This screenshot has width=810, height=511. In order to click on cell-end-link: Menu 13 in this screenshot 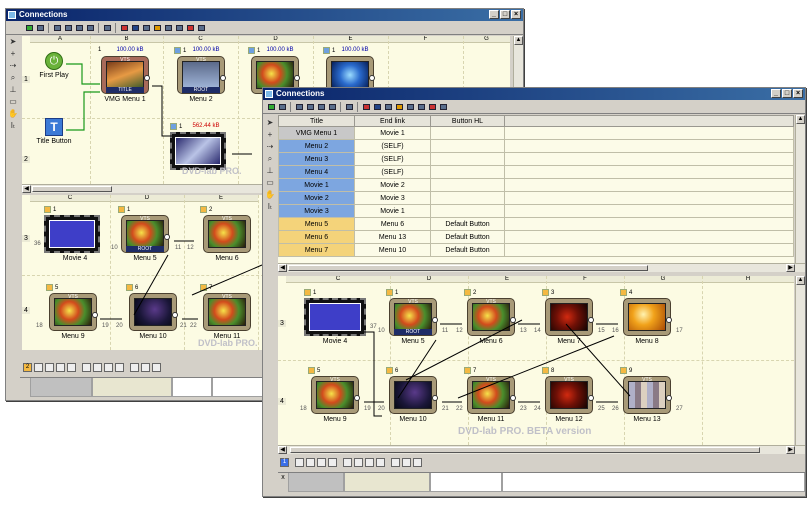, I will do `click(392, 237)`.